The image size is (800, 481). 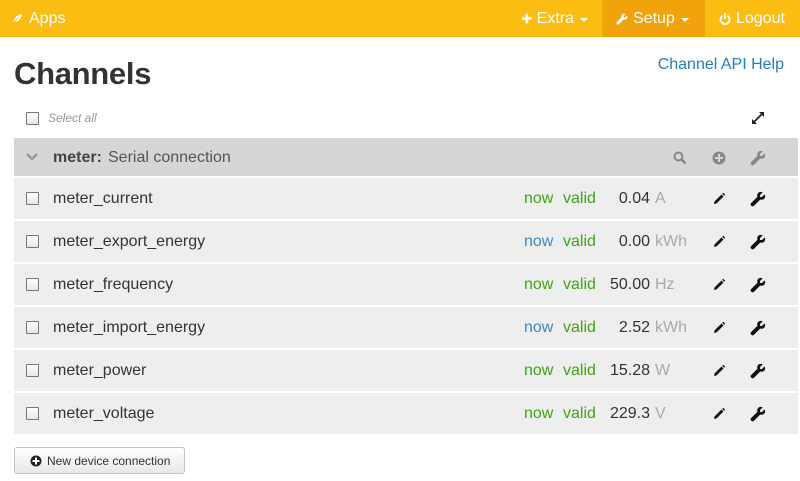 I want to click on table-row: meter_power now valid 15.28 W, so click(x=406, y=371).